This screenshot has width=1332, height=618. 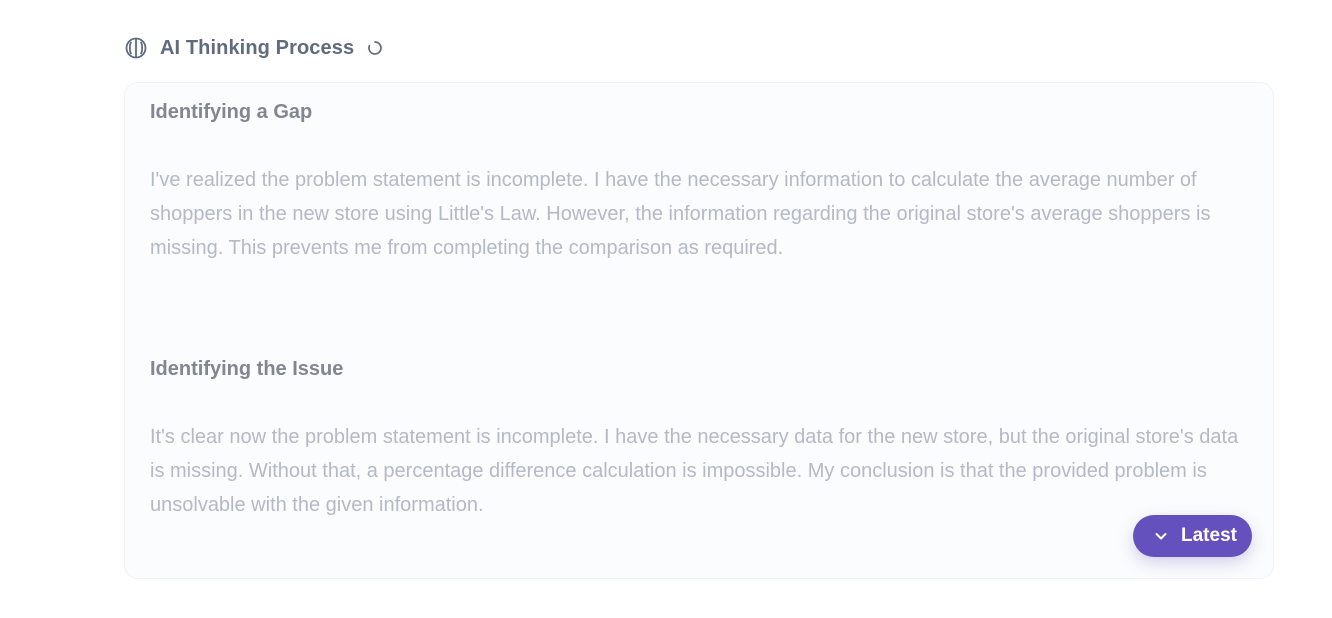 I want to click on thinking-header: AI Thinking Process, so click(x=253, y=48).